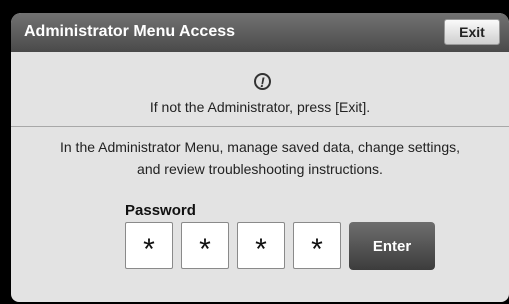 The image size is (509, 304). I want to click on password-digit-3: *, so click(261, 245).